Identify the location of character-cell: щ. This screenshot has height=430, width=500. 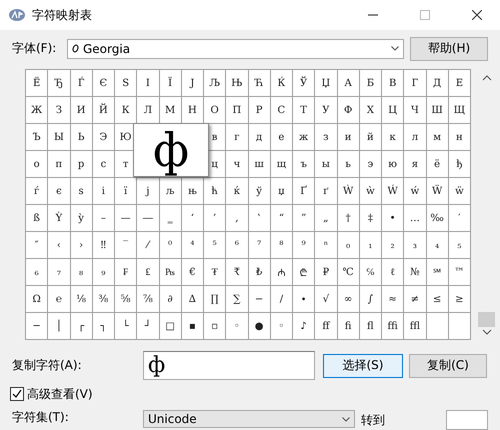
(281, 164).